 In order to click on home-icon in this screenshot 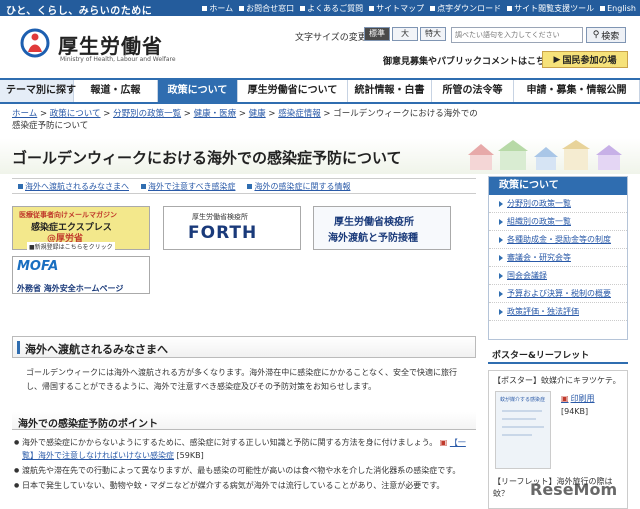, I will do `click(205, 8)`.